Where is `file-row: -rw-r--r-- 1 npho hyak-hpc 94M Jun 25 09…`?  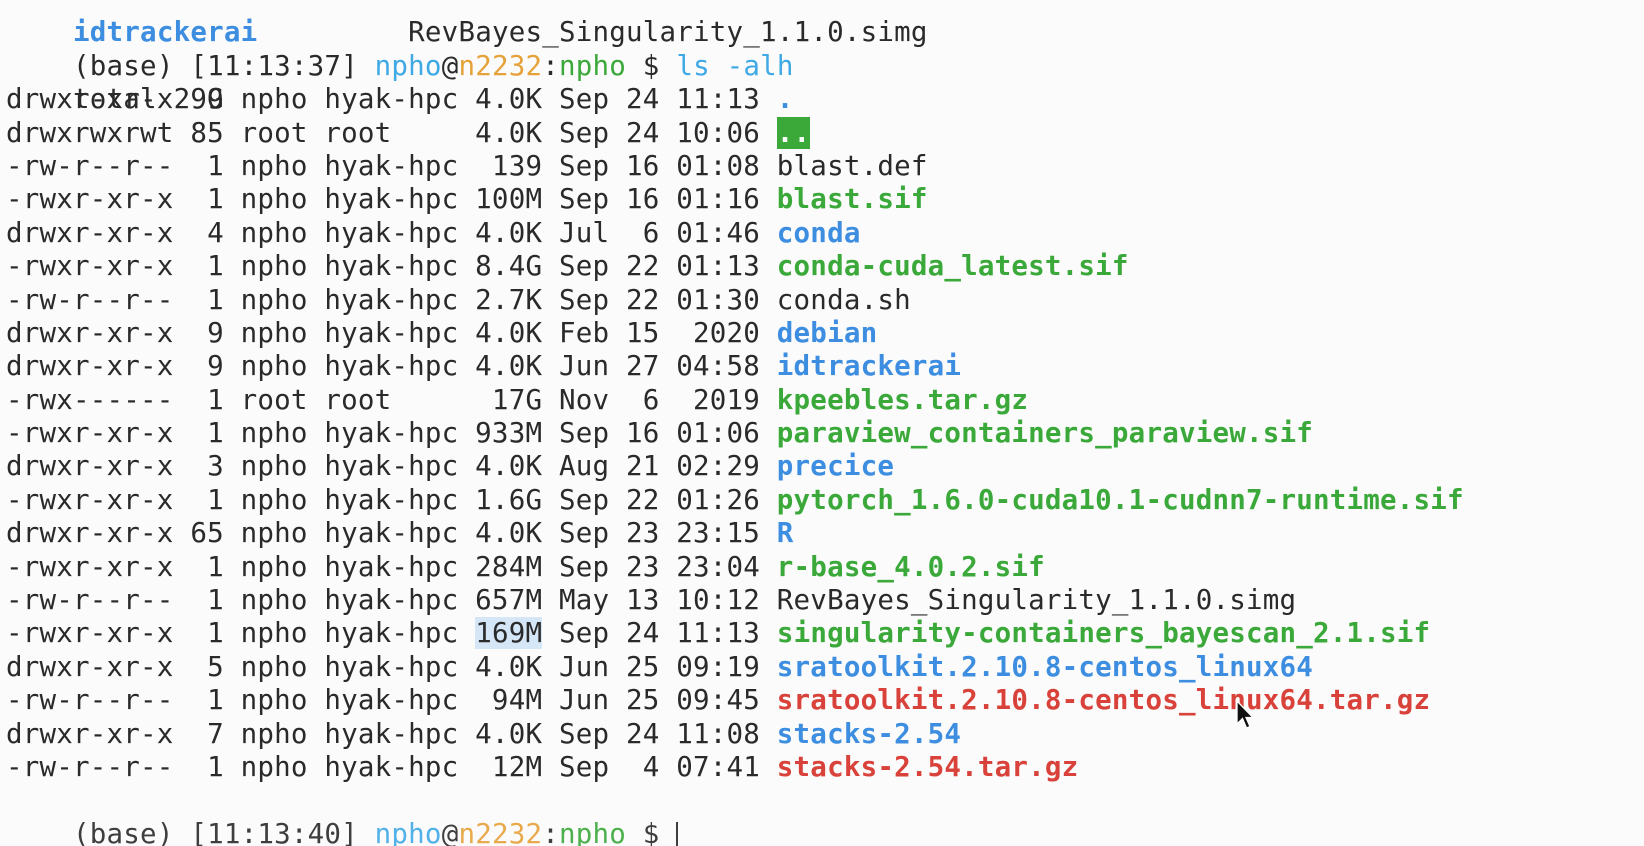 file-row: -rw-r--r-- 1 npho hyak-hpc 94M Jun 25 09… is located at coordinates (825, 700).